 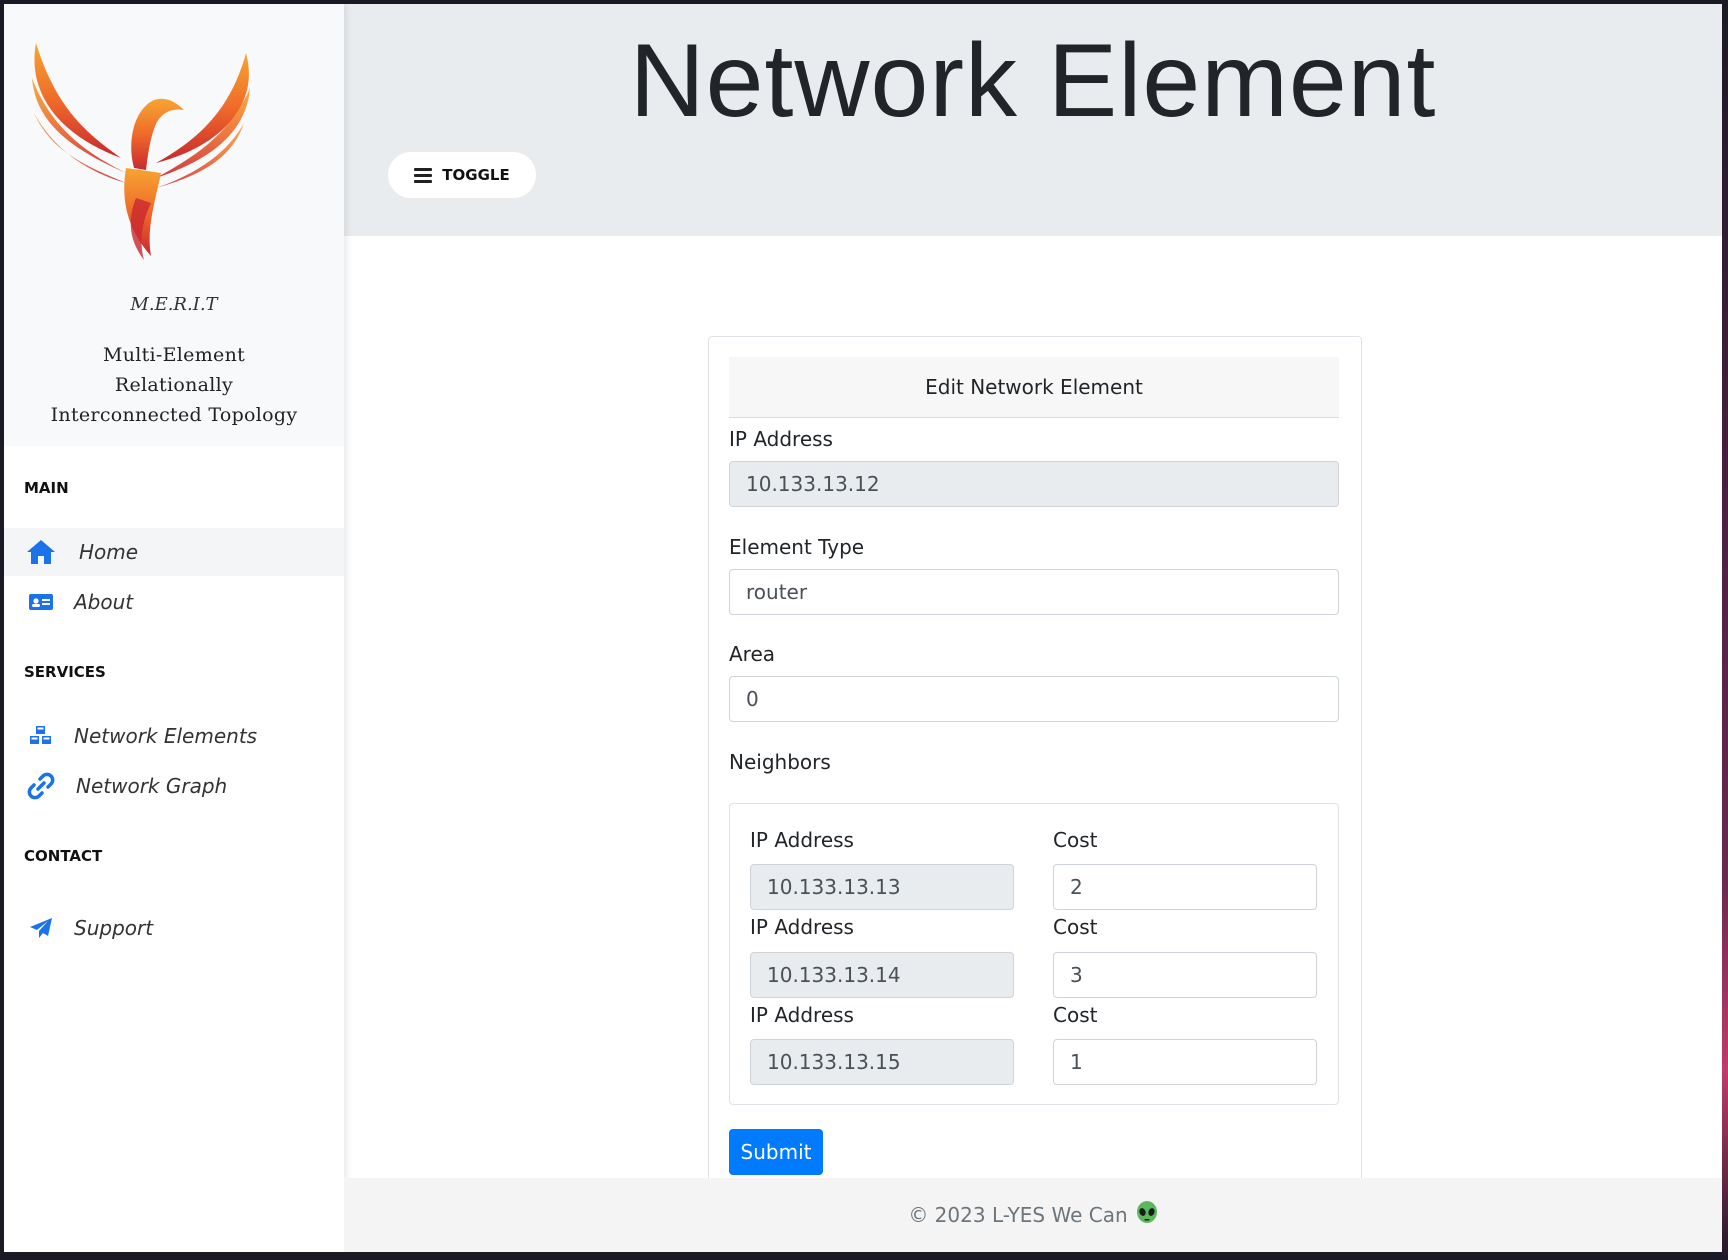 What do you see at coordinates (174, 370) in the screenshot?
I see `brand-subtitle-line1: Multi-Element Relationally` at bounding box center [174, 370].